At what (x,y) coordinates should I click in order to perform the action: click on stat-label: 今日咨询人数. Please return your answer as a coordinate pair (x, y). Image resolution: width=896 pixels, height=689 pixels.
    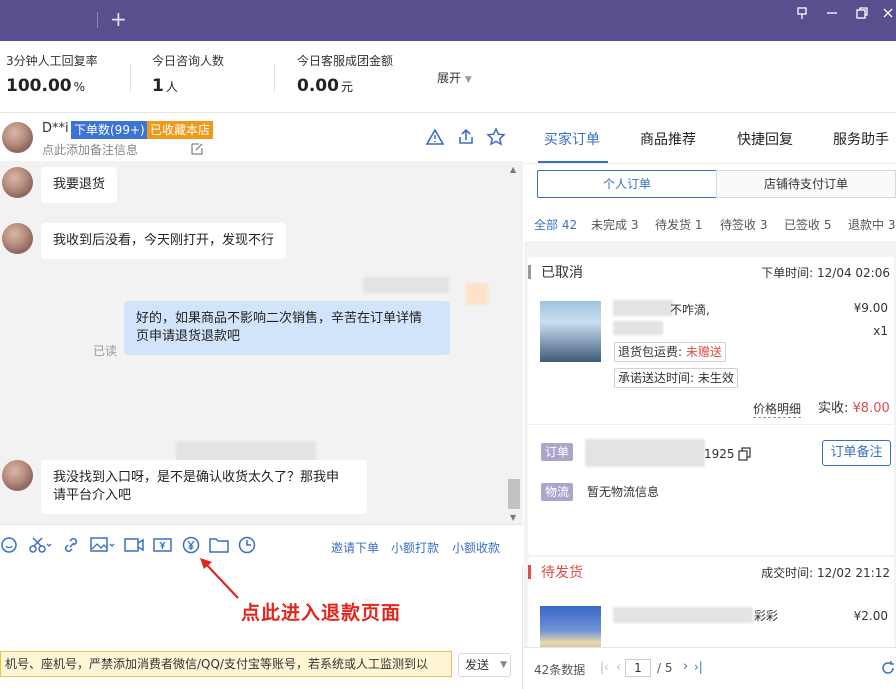
    Looking at the image, I should click on (188, 61).